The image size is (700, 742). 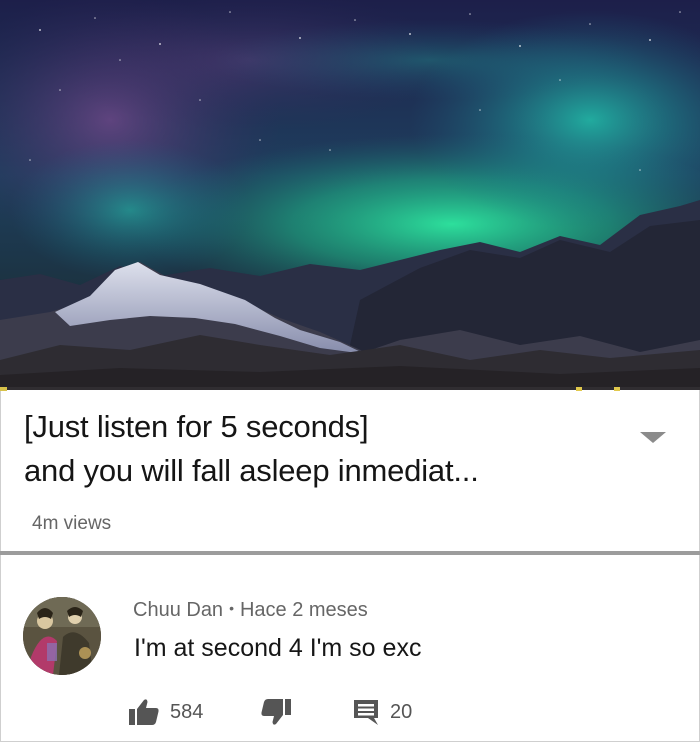 What do you see at coordinates (653, 437) in the screenshot?
I see `caret-down-icon` at bounding box center [653, 437].